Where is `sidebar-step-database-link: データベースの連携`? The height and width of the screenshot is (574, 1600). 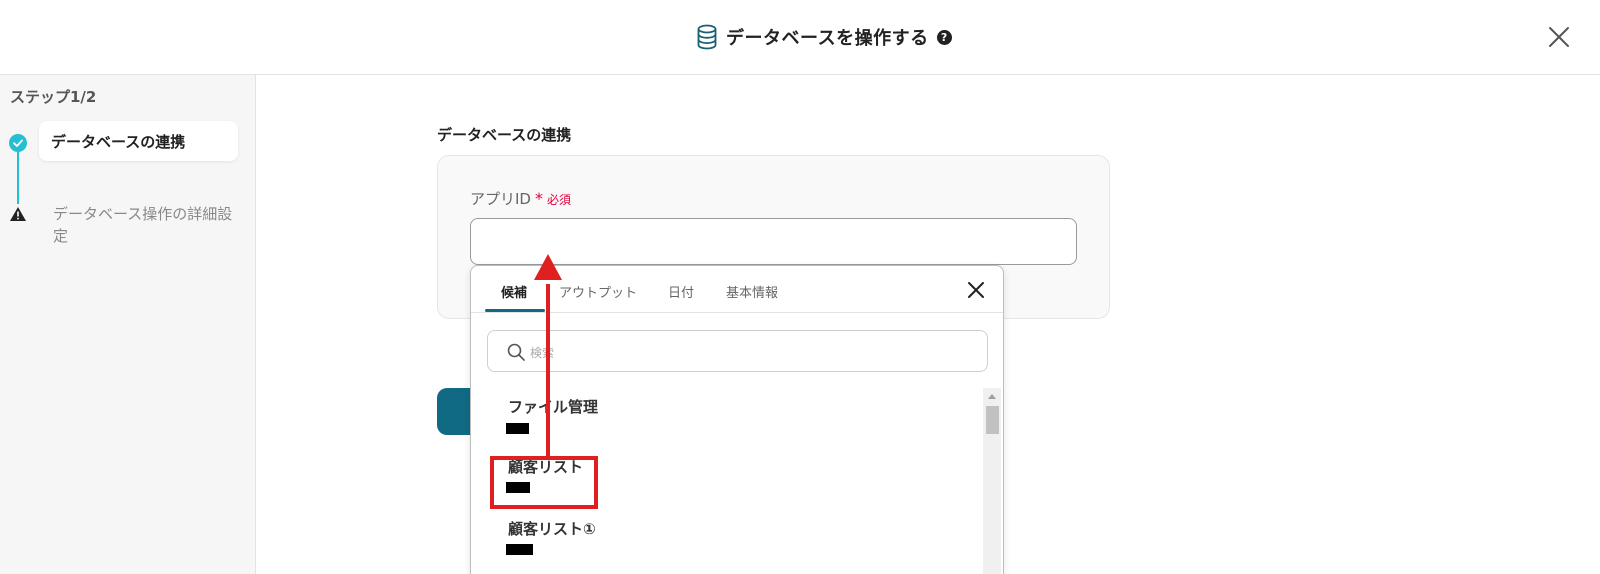
sidebar-step-database-link: データベースの連携 is located at coordinates (138, 141).